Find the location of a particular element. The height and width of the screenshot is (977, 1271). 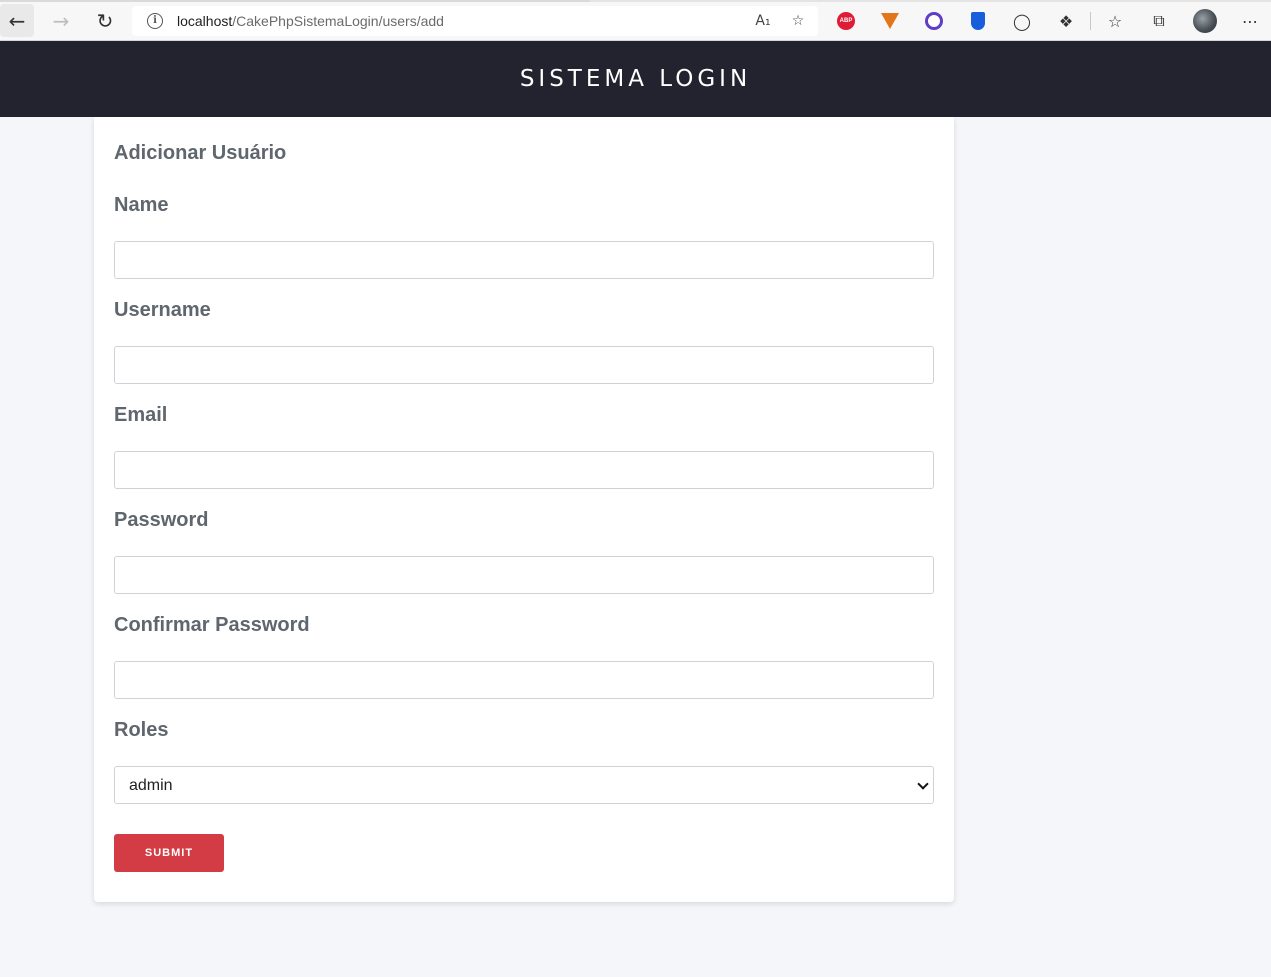

circle-extension-icon is located at coordinates (934, 21).